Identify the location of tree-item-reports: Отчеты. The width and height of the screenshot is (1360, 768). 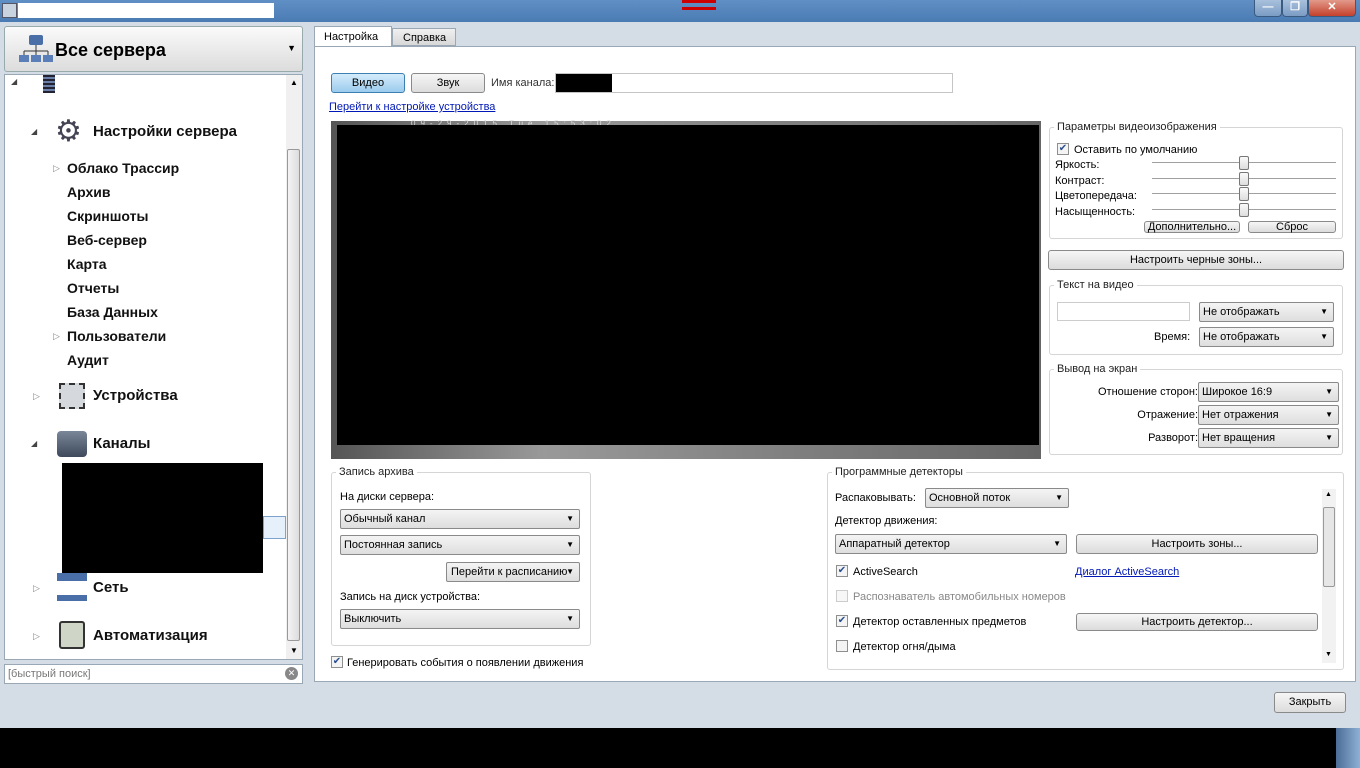
(93, 288).